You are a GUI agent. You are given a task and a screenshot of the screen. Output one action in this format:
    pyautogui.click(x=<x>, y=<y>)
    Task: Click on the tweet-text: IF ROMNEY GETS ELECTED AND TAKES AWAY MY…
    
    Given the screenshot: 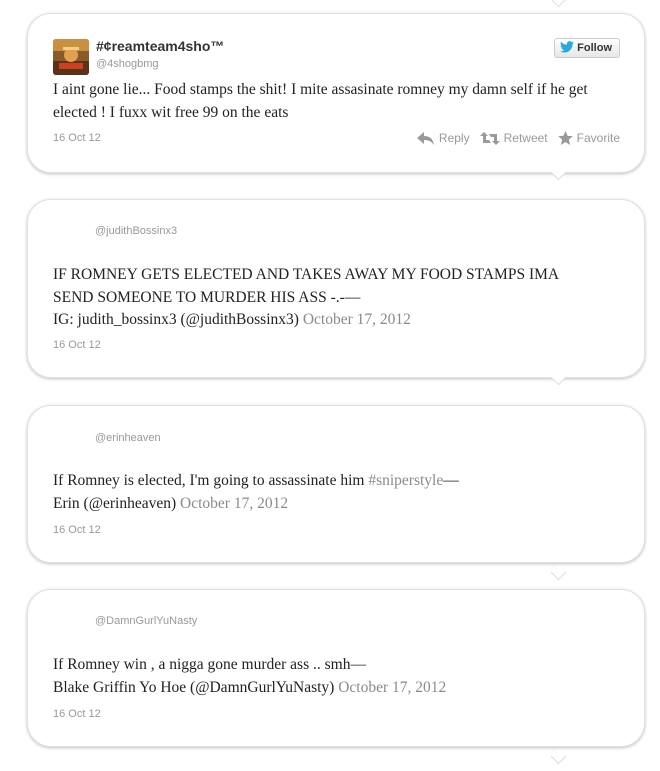 What is the action you would take?
    pyautogui.click(x=336, y=298)
    